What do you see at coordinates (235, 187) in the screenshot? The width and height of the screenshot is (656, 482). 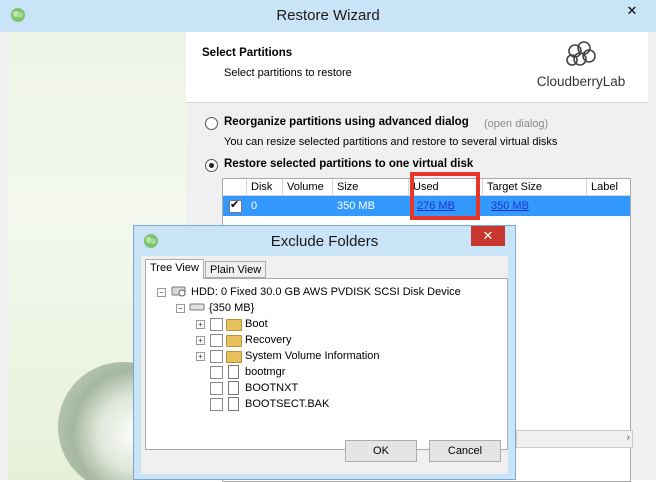 I see `grid-header-check` at bounding box center [235, 187].